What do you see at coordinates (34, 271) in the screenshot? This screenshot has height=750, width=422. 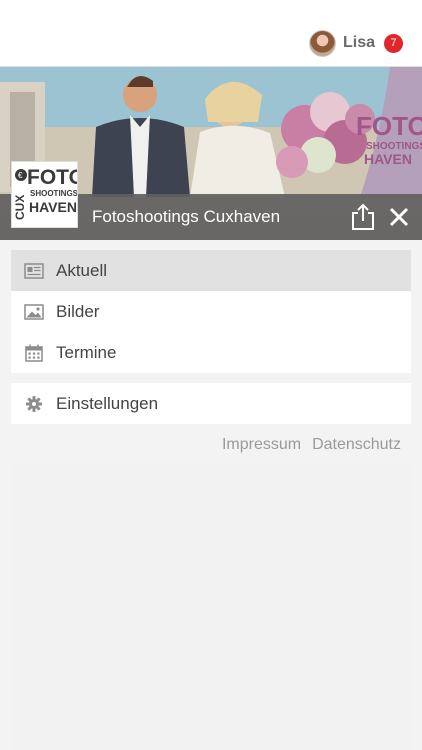 I see `newspaper-icon` at bounding box center [34, 271].